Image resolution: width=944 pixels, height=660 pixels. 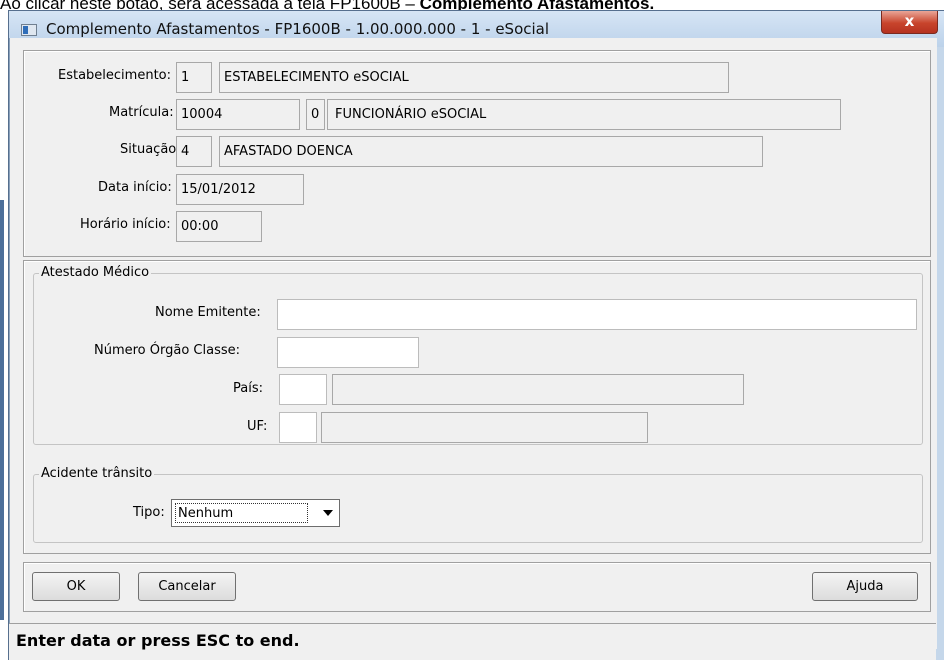 I want to click on tipo-select: Nenhum, so click(x=255, y=513).